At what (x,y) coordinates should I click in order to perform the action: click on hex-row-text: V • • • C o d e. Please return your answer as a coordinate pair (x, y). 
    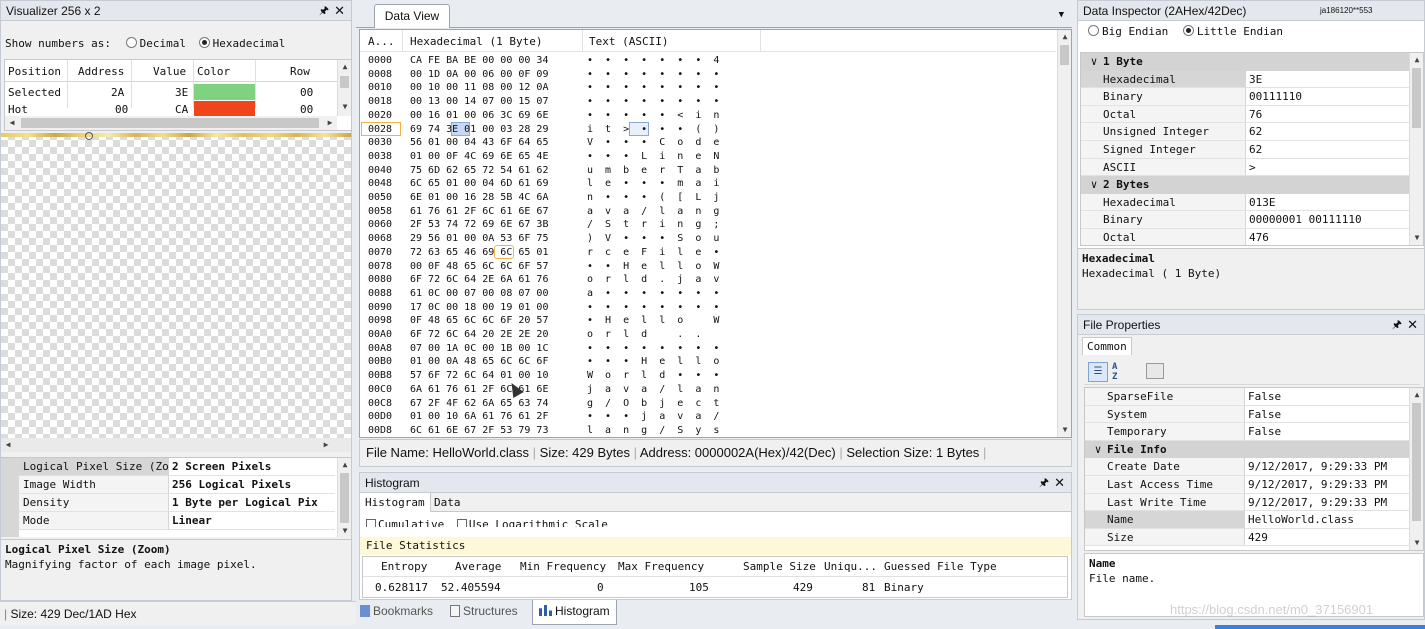
    Looking at the image, I should click on (653, 143).